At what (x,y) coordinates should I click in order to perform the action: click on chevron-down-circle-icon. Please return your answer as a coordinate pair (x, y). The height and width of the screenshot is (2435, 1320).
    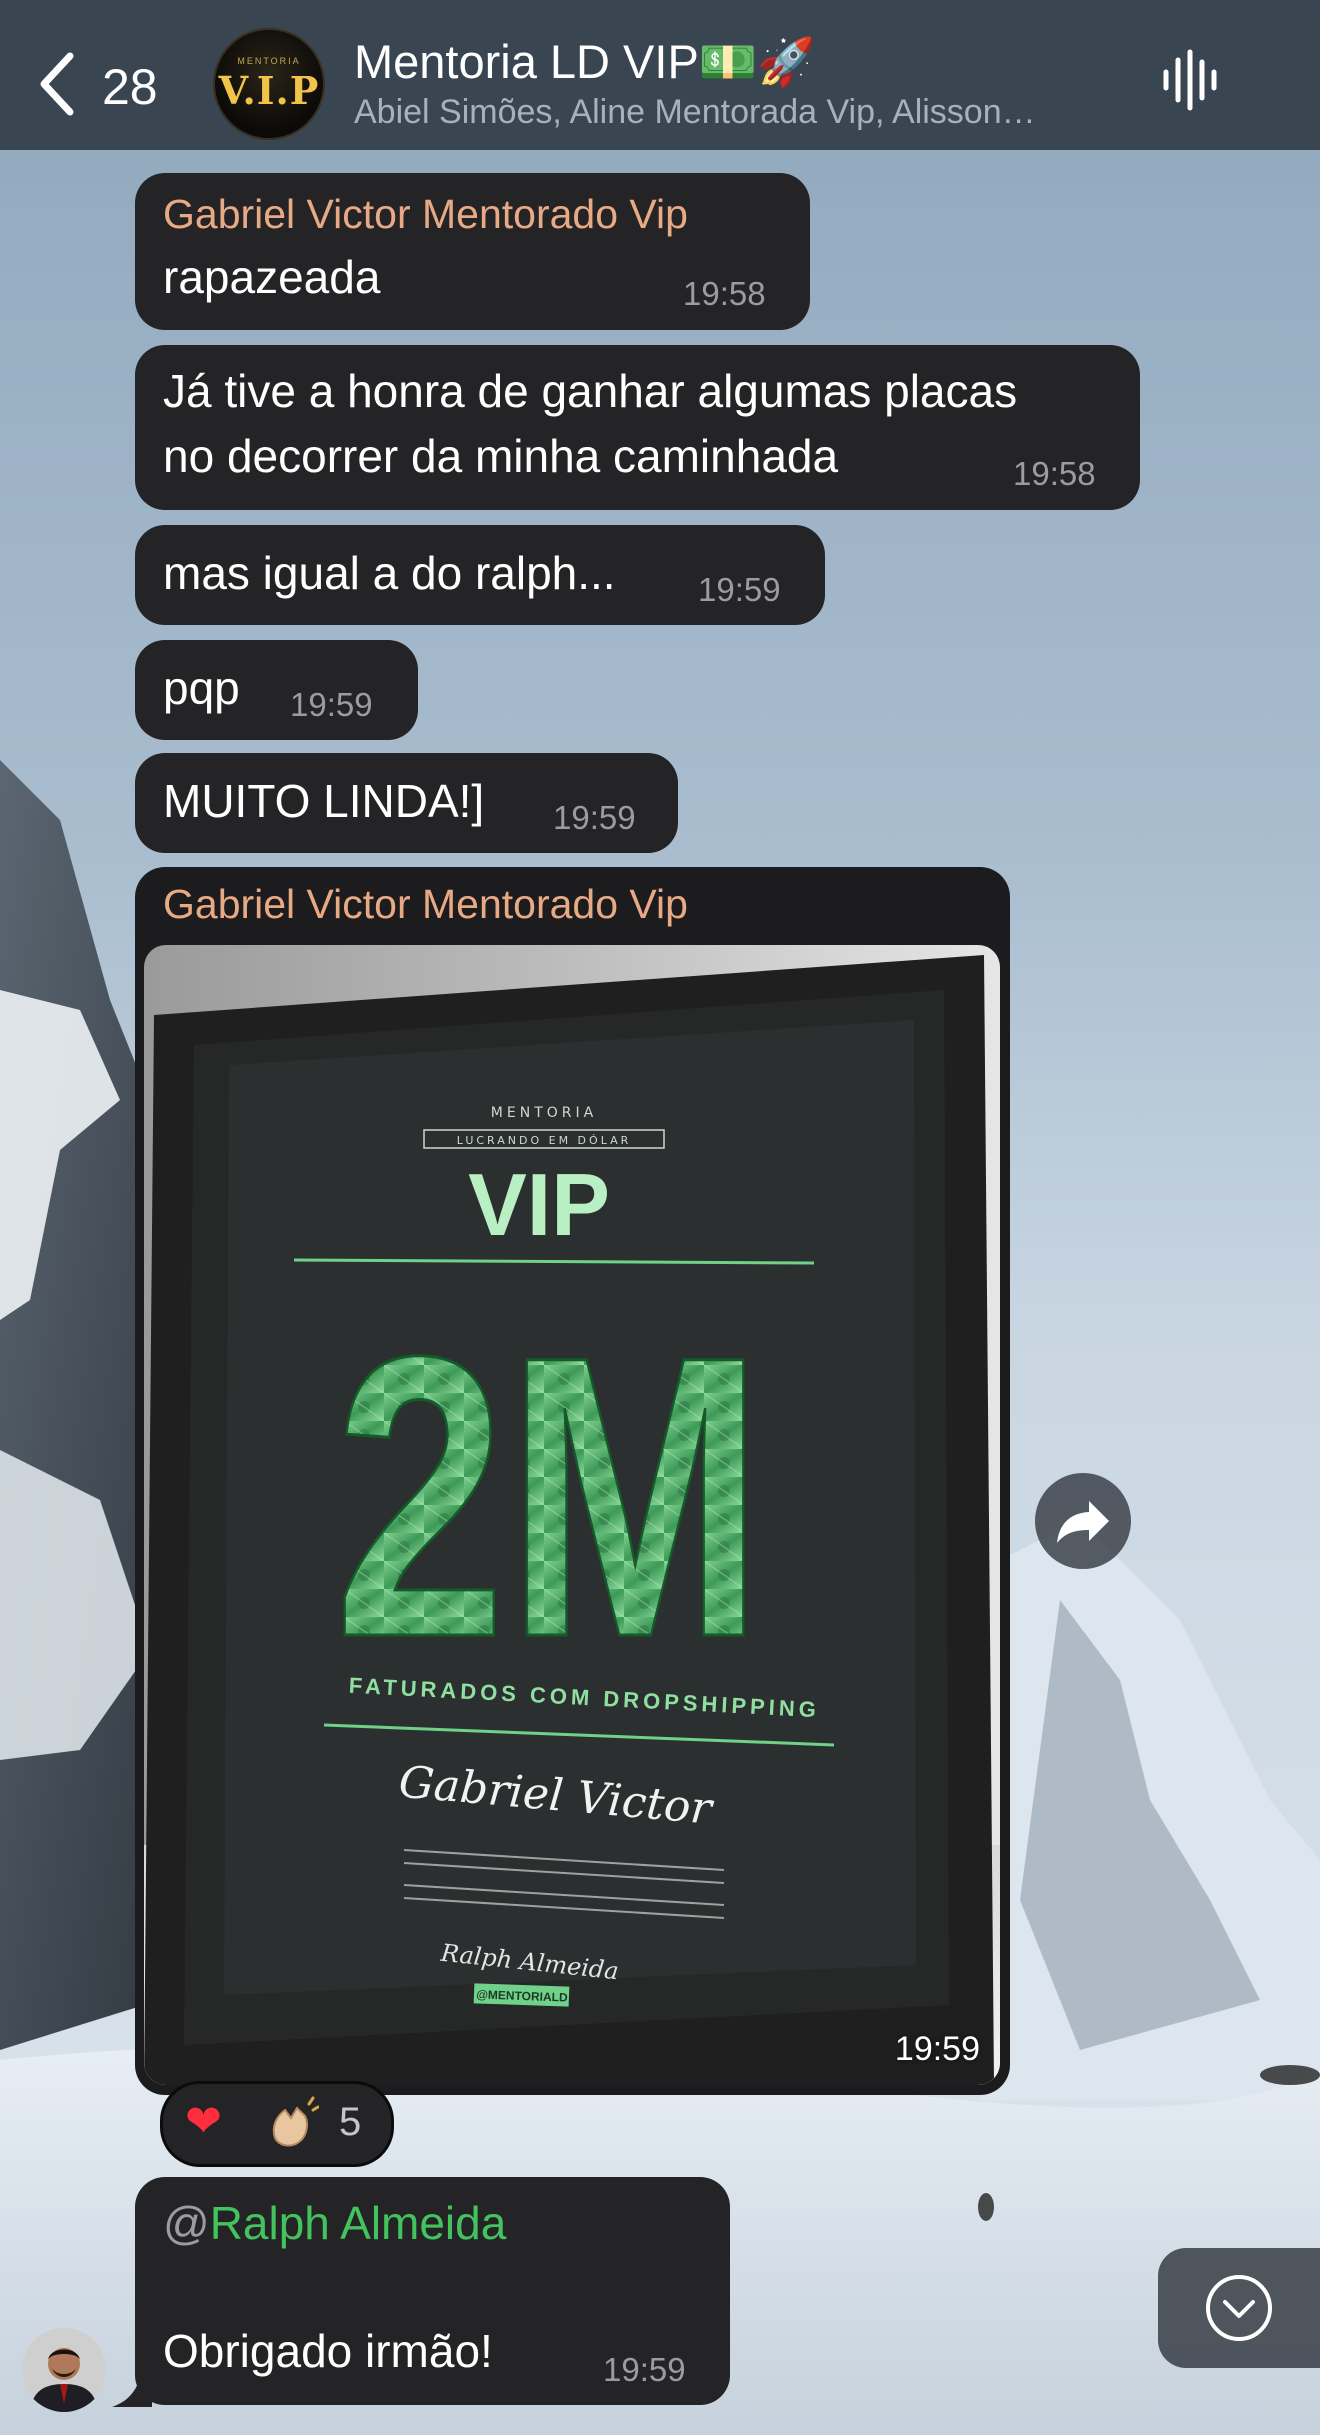
    Looking at the image, I should click on (1239, 2308).